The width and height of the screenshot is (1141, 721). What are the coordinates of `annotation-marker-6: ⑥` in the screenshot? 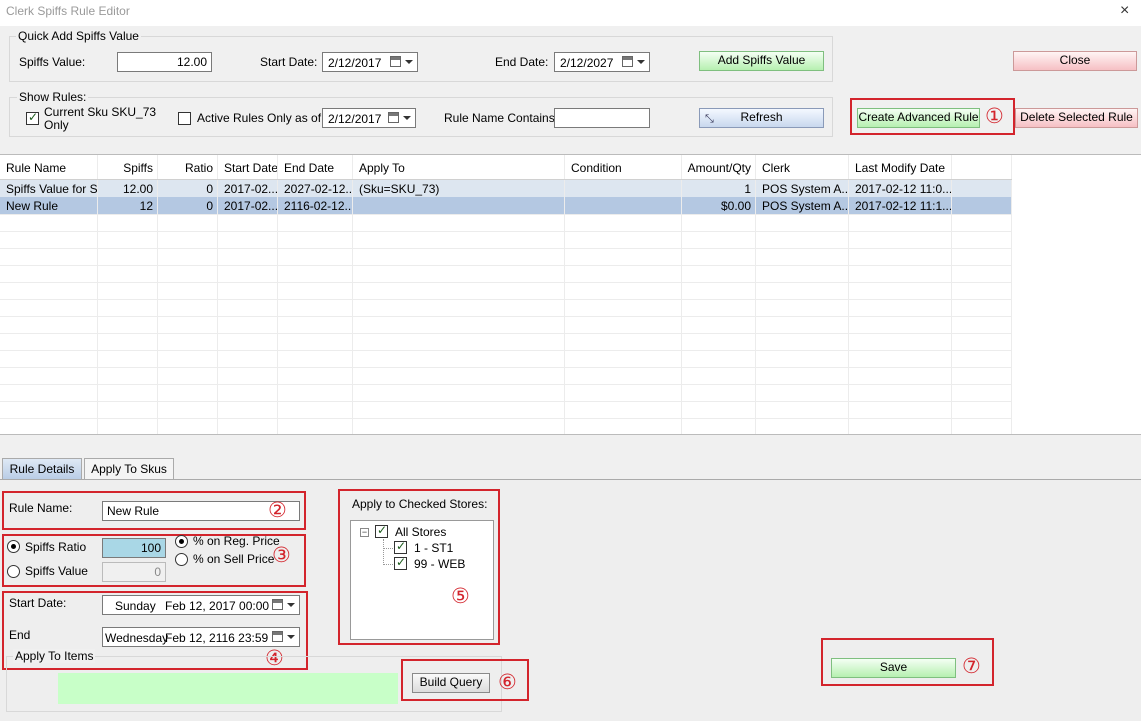 It's located at (507, 682).